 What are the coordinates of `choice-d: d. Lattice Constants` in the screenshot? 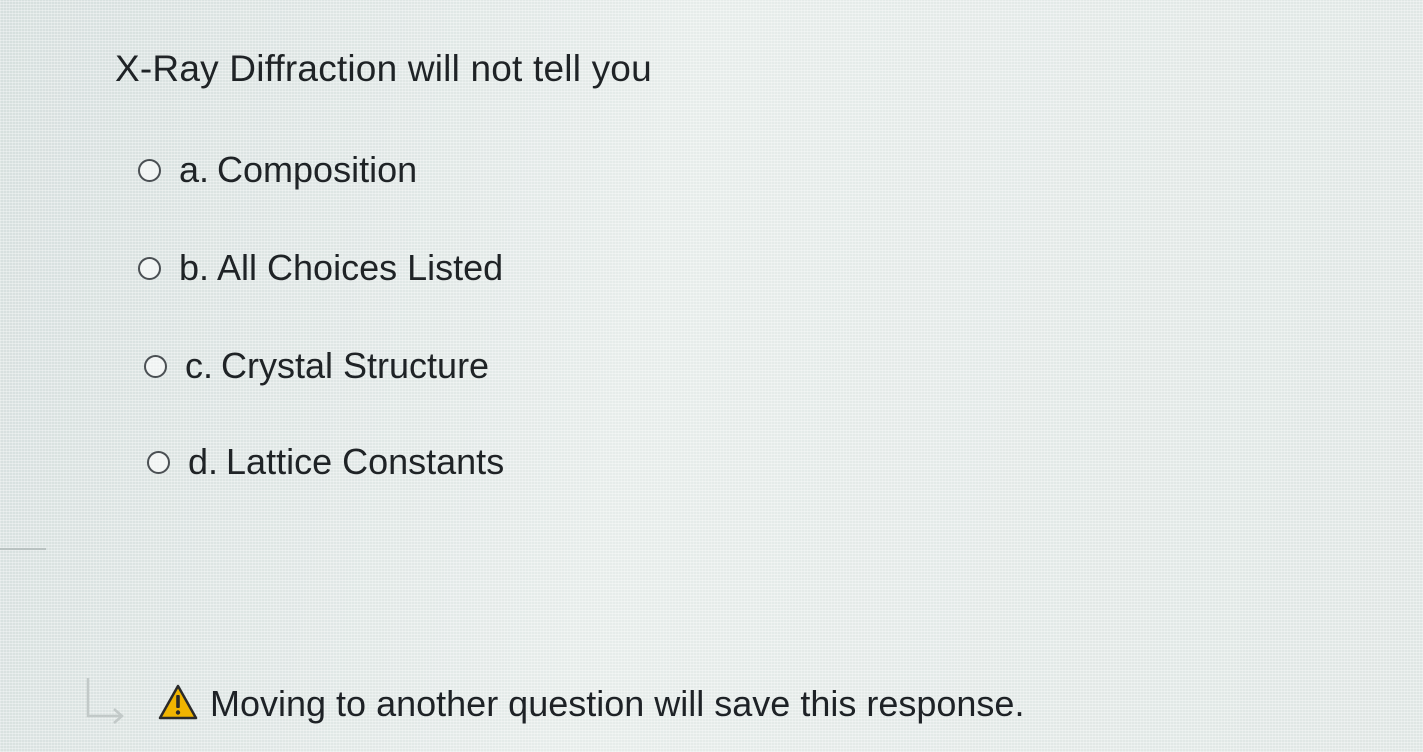 It's located at (325, 462).